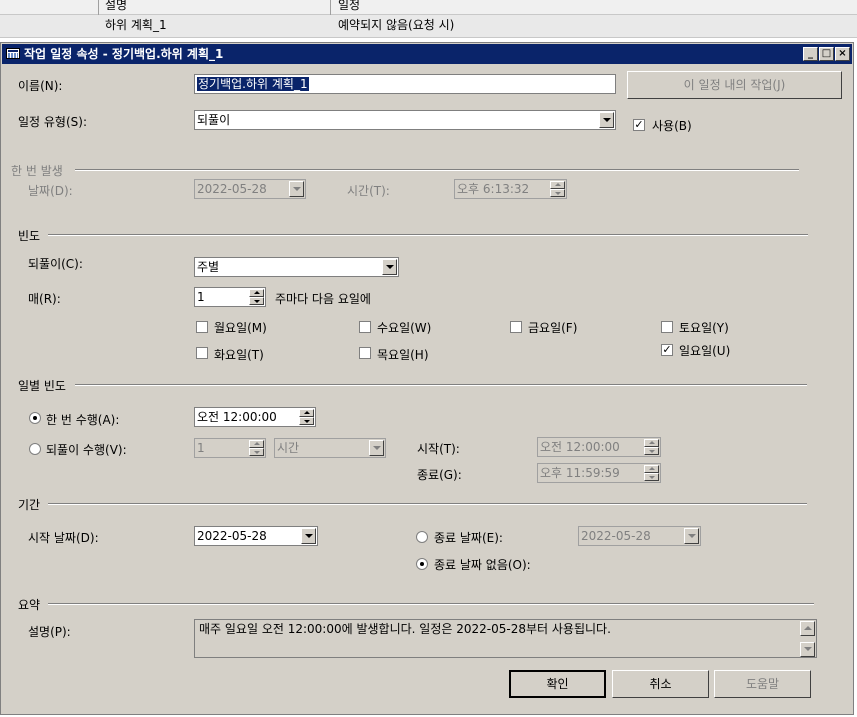  Describe the element at coordinates (214, 120) in the screenshot. I see `schedule-type-value: 되풀이` at that location.